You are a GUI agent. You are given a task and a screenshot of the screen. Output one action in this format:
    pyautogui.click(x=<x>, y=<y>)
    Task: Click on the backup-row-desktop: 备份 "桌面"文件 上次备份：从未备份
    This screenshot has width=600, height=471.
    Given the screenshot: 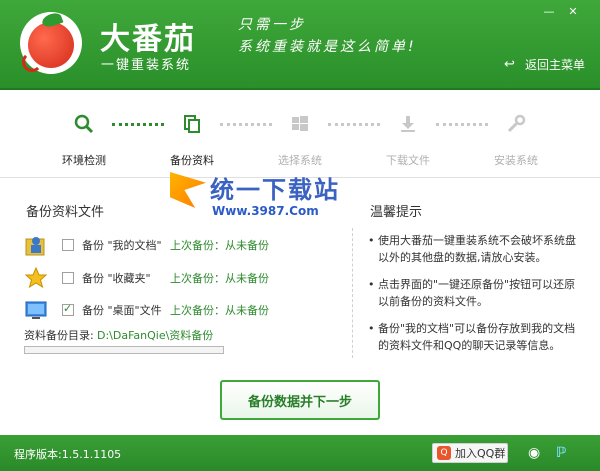 What is the action you would take?
    pyautogui.click(x=184, y=310)
    